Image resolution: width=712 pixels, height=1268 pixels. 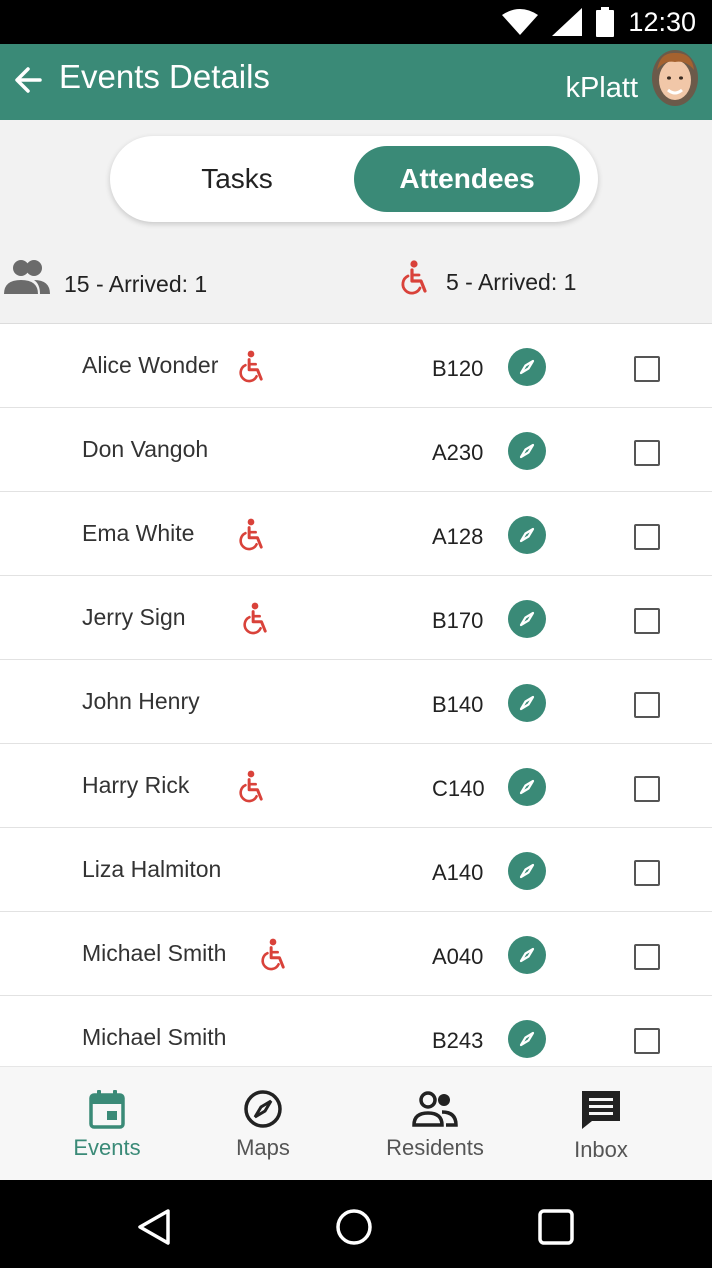 What do you see at coordinates (458, 704) in the screenshot?
I see `room-number: B140` at bounding box center [458, 704].